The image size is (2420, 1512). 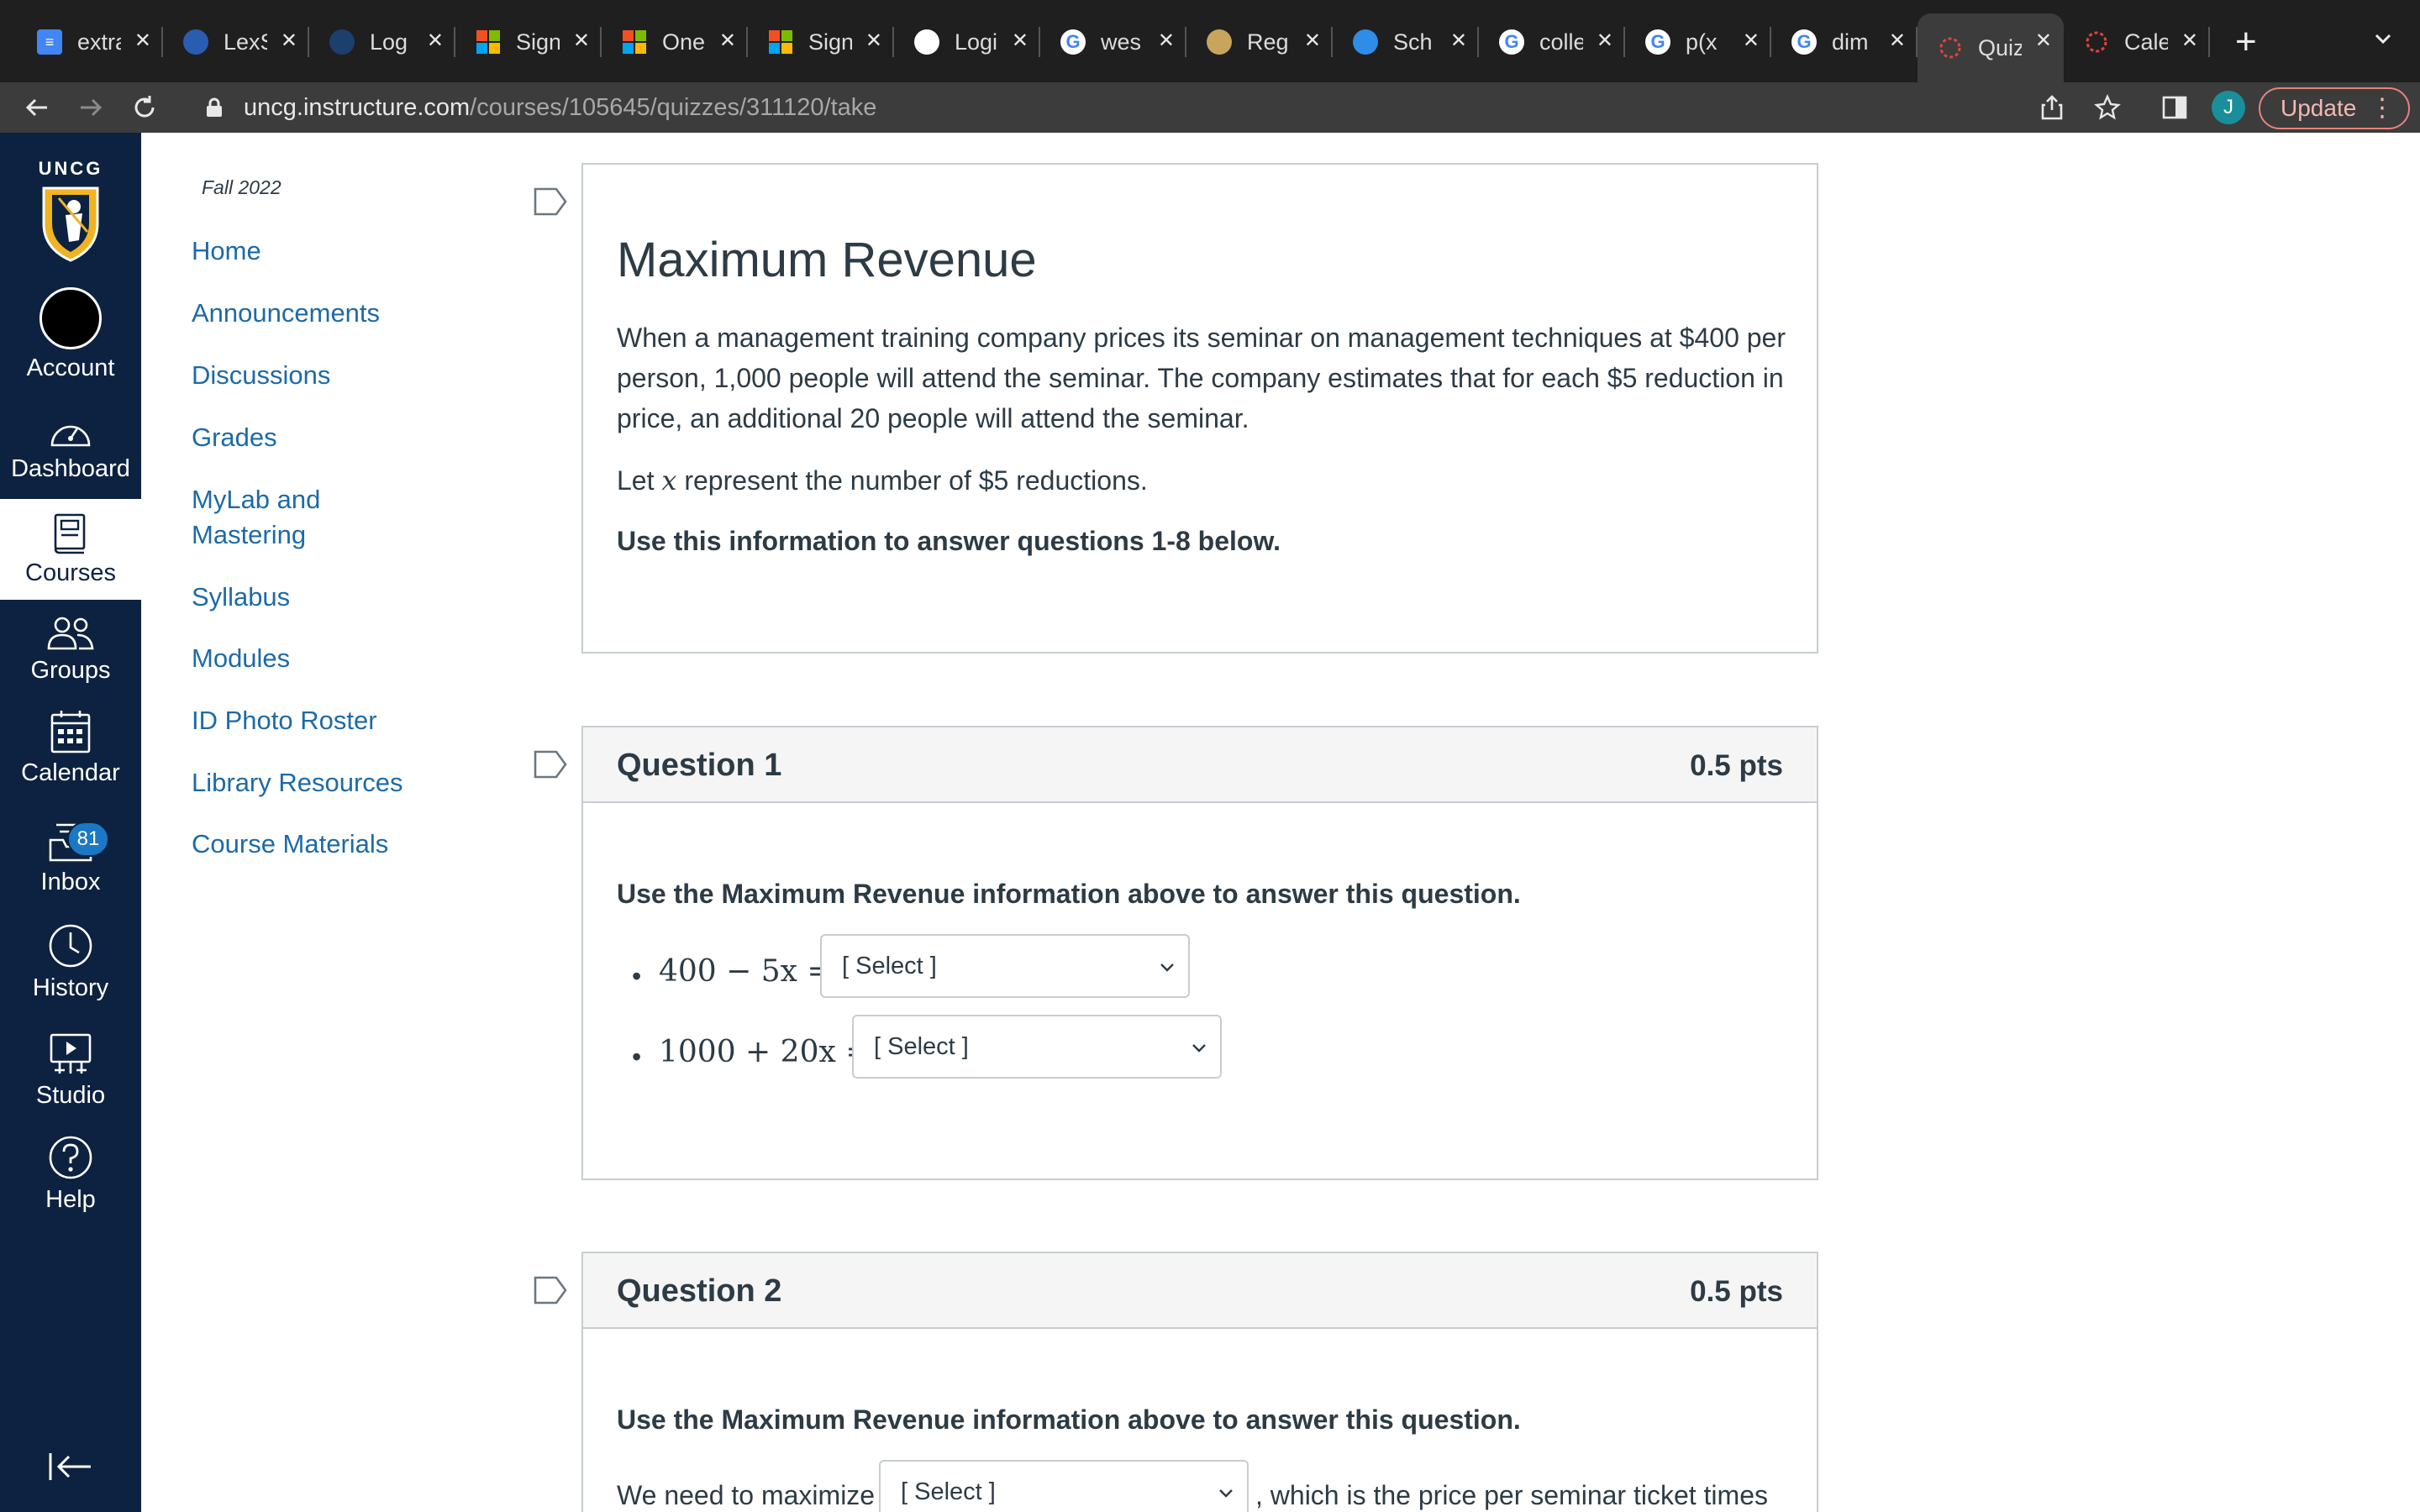 I want to click on nav-groups: Groups, so click(x=70, y=650).